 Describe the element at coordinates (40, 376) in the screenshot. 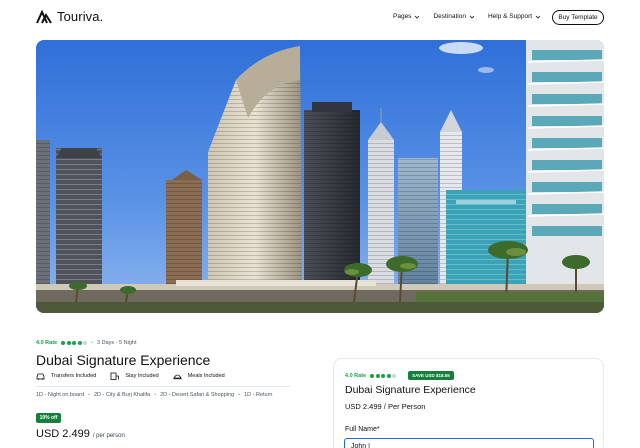

I see `car-icon` at that location.